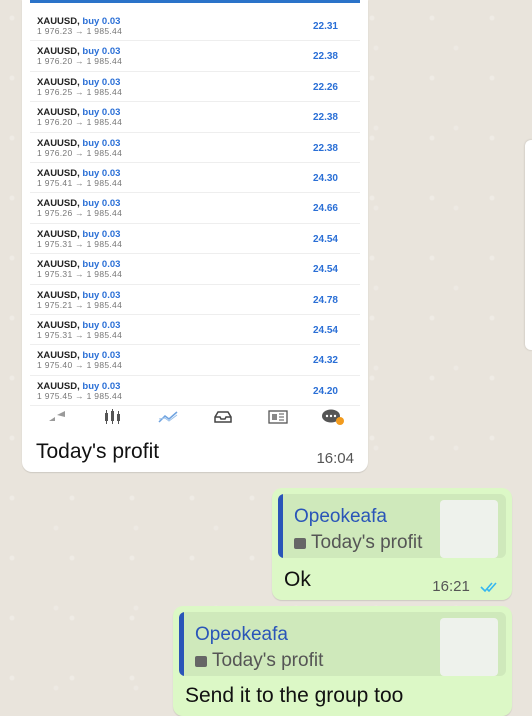  I want to click on image-caption: Today's profit, so click(98, 451).